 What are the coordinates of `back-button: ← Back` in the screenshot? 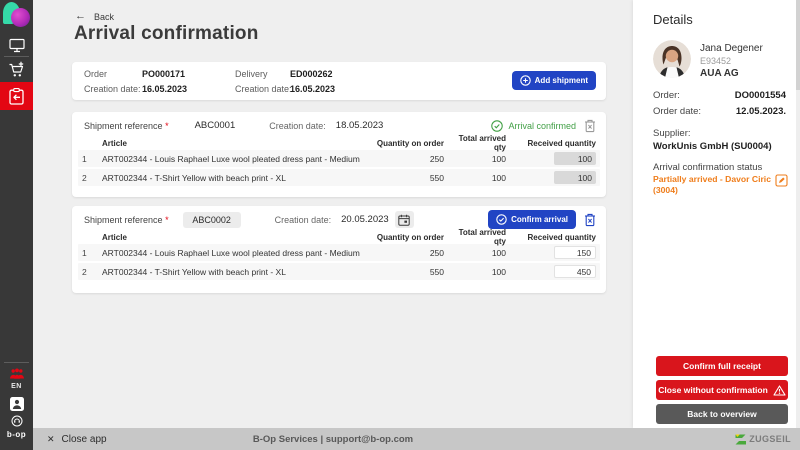 It's located at (94, 16).